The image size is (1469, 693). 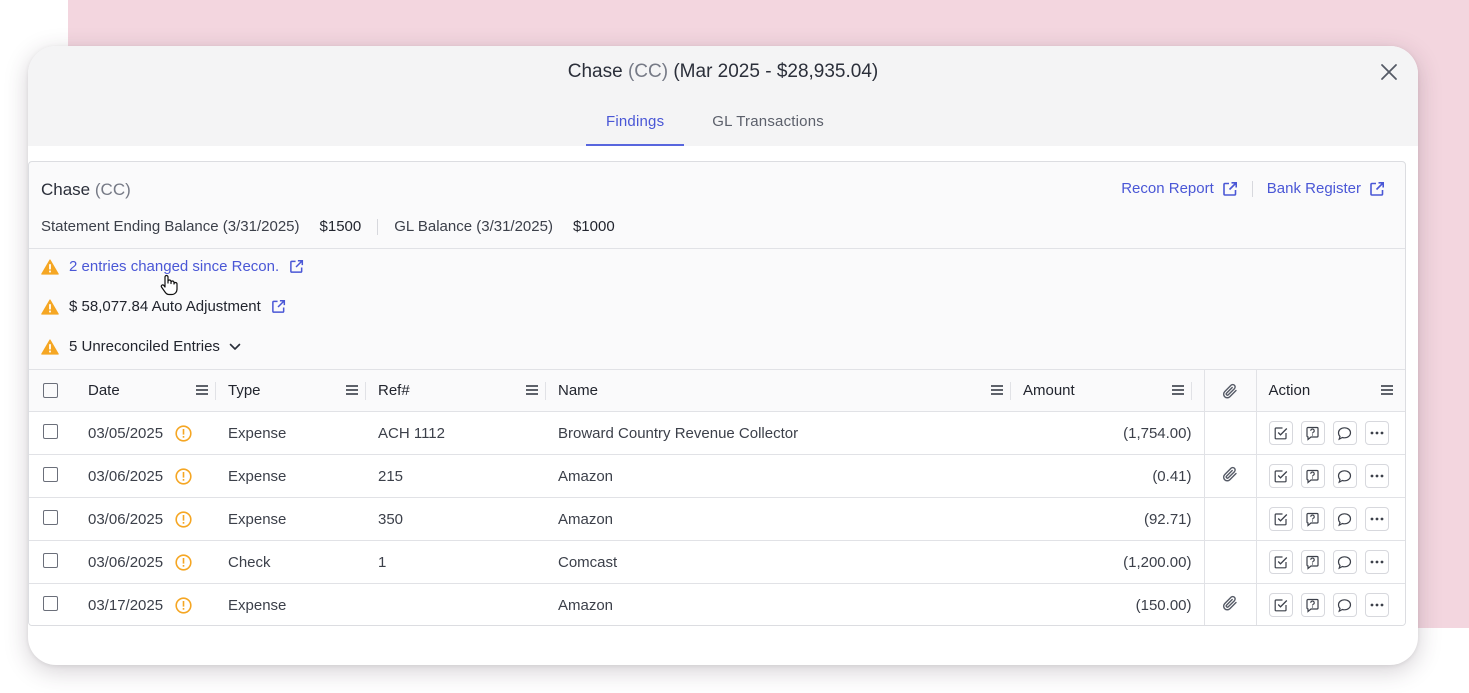 What do you see at coordinates (146, 390) in the screenshot?
I see `header-date: Date` at bounding box center [146, 390].